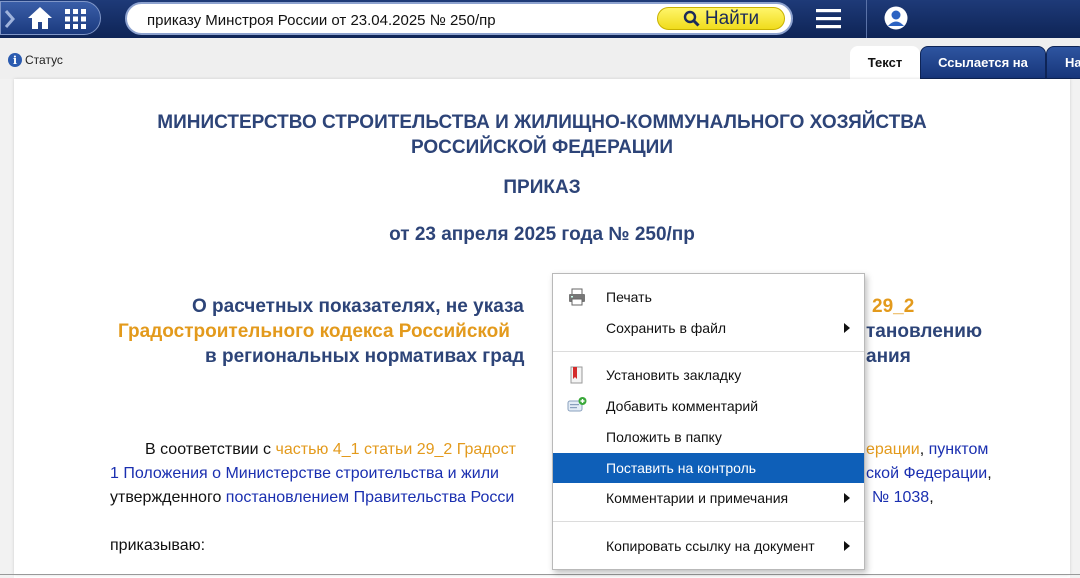 The image size is (1080, 578). Describe the element at coordinates (370, 497) in the screenshot. I see `link-decree: постановлением Правительства Росси` at that location.